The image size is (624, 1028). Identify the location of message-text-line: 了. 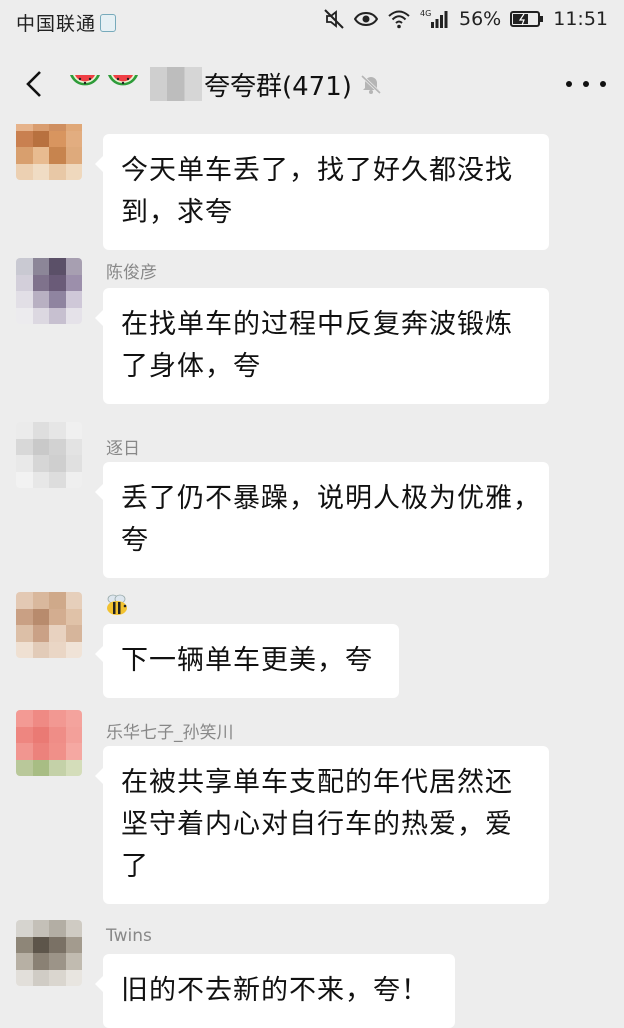
(135, 866).